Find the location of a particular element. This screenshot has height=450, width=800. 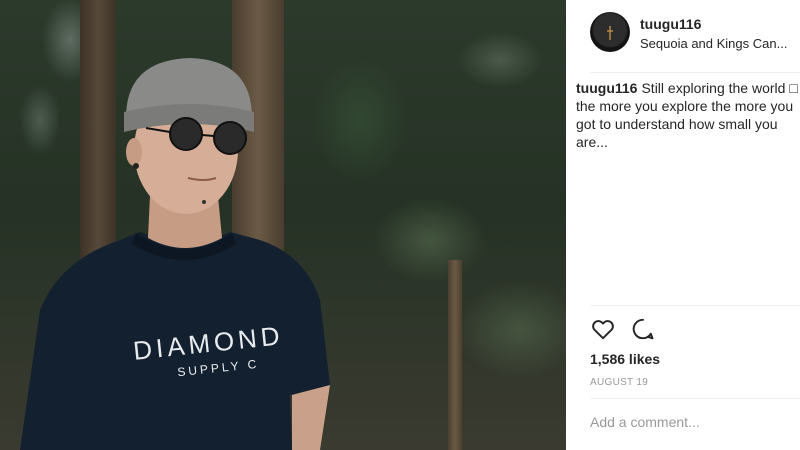

actions-divider is located at coordinates (695, 305).